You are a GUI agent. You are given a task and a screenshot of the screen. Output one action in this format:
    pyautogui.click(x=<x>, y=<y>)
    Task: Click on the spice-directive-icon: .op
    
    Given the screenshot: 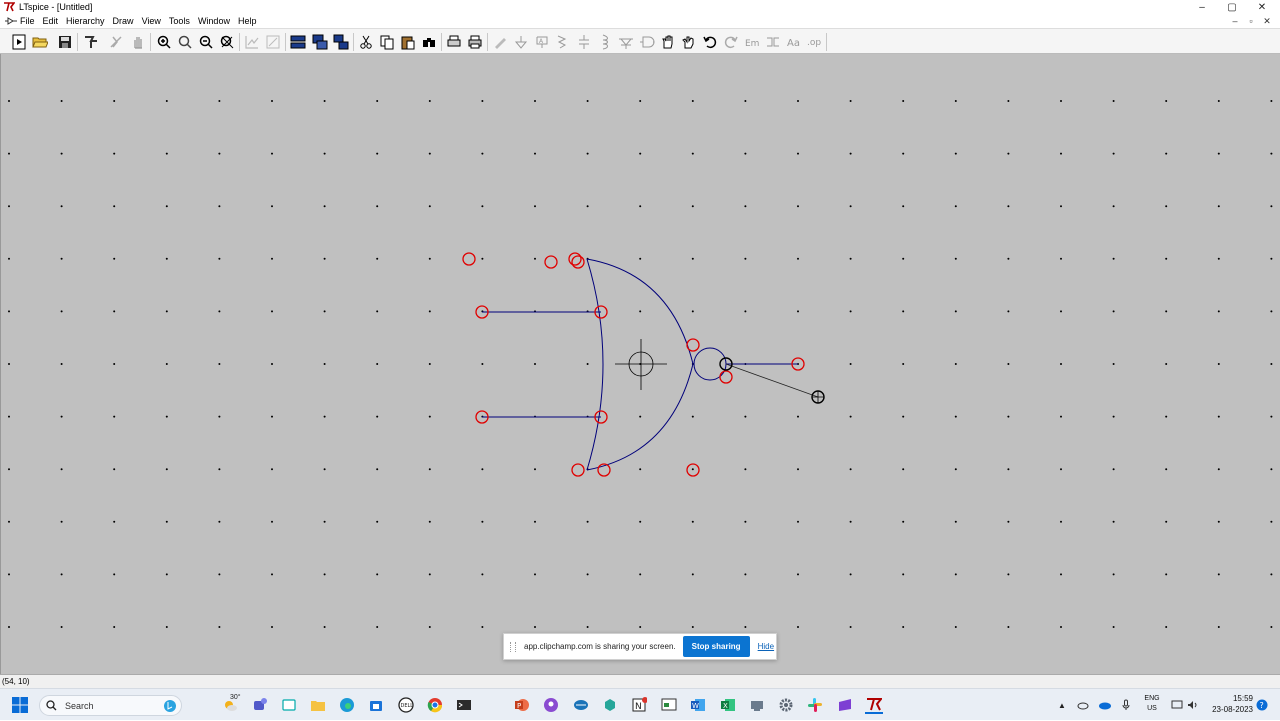 What is the action you would take?
    pyautogui.click(x=815, y=42)
    